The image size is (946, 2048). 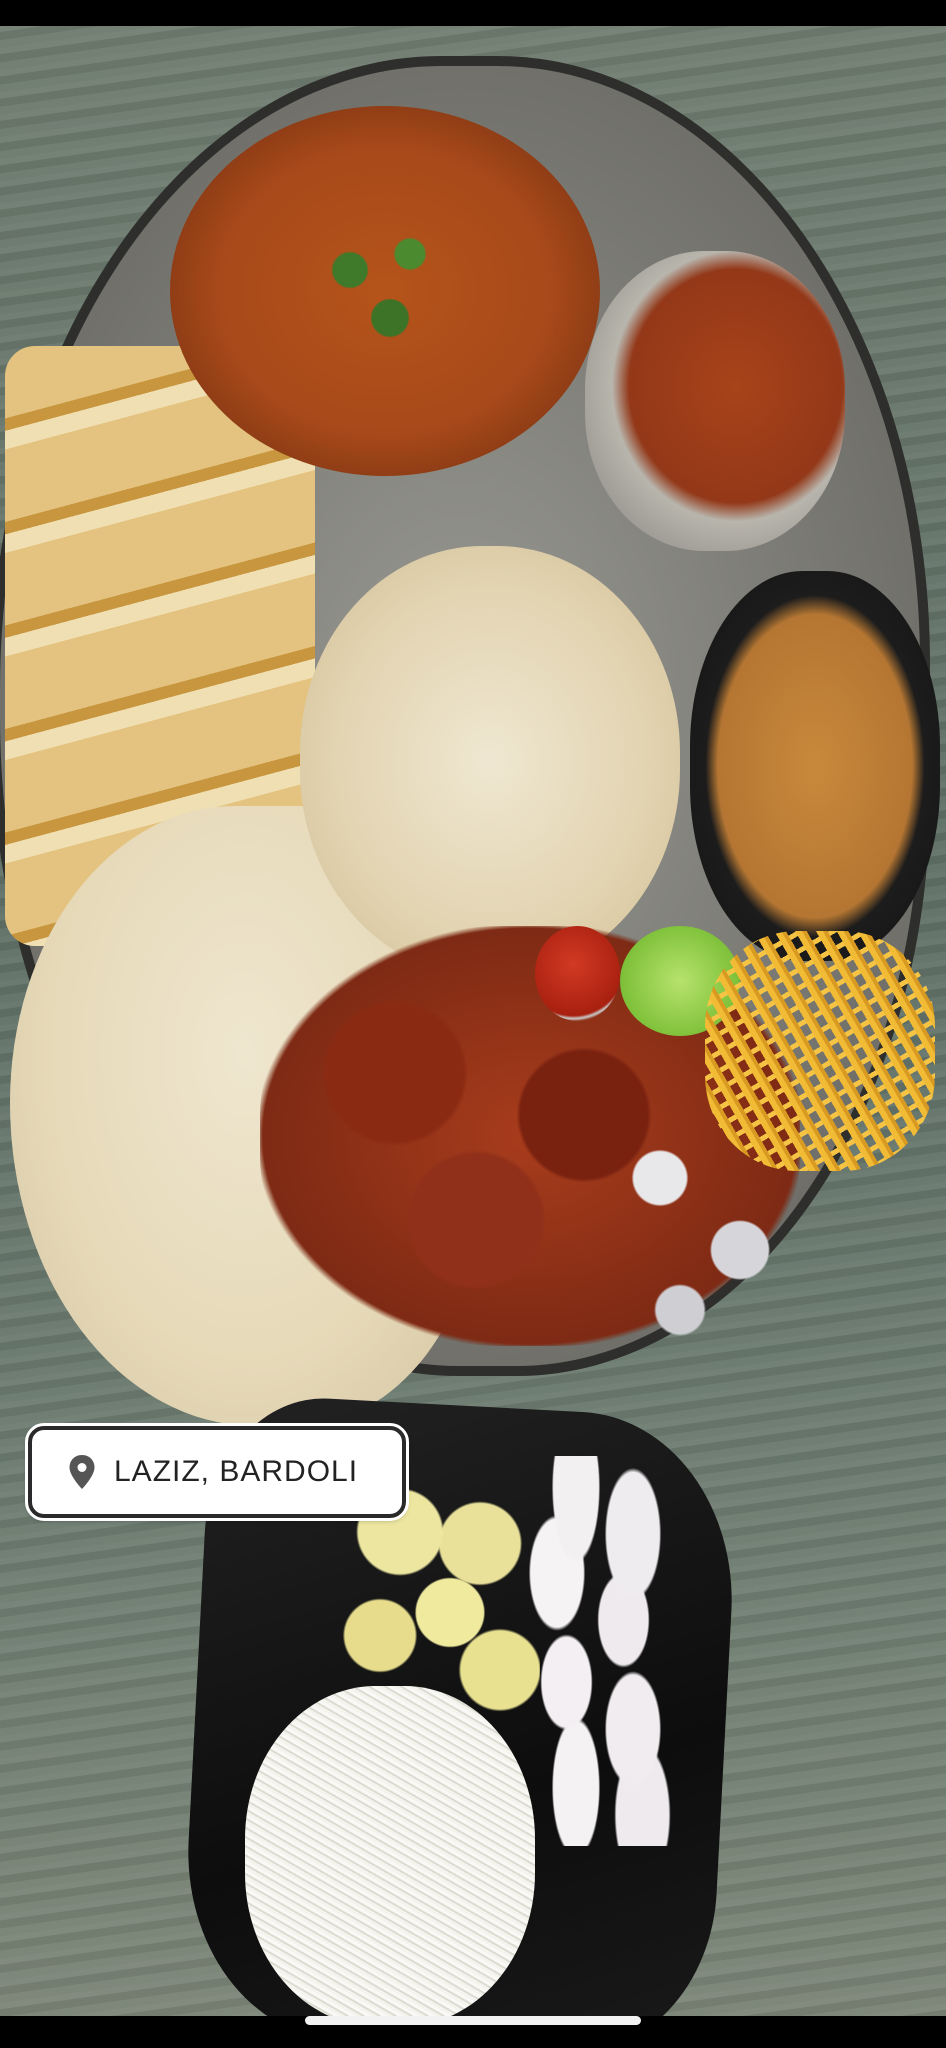 I want to click on location-sticker: LAZIZ, BARDOLI, so click(x=217, y=1472).